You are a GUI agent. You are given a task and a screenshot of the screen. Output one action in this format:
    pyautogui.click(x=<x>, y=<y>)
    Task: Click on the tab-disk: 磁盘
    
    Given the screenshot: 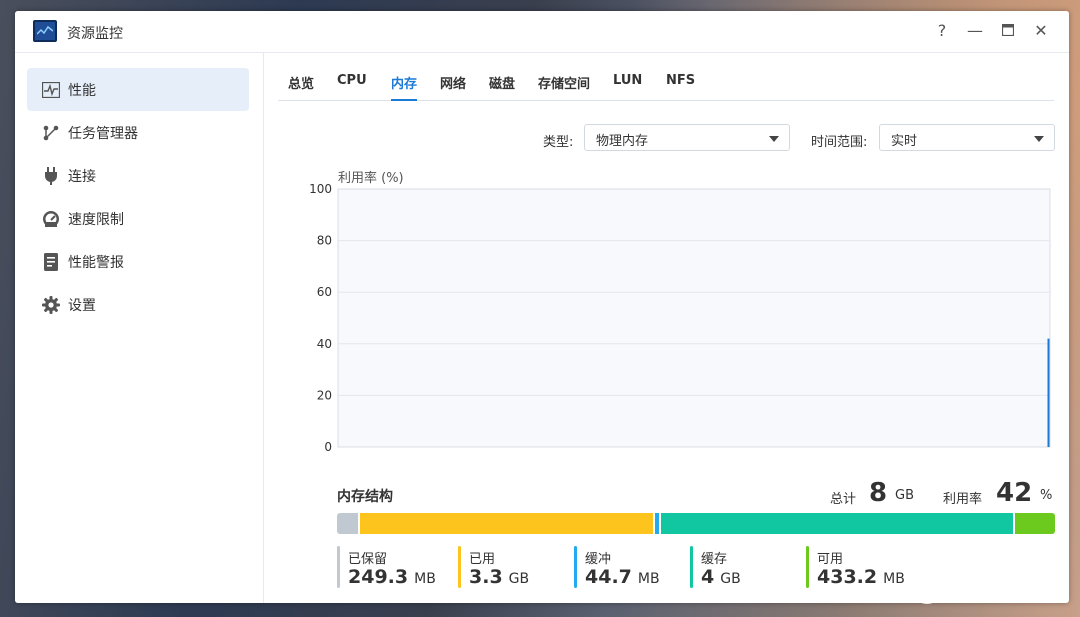 What is the action you would take?
    pyautogui.click(x=502, y=86)
    